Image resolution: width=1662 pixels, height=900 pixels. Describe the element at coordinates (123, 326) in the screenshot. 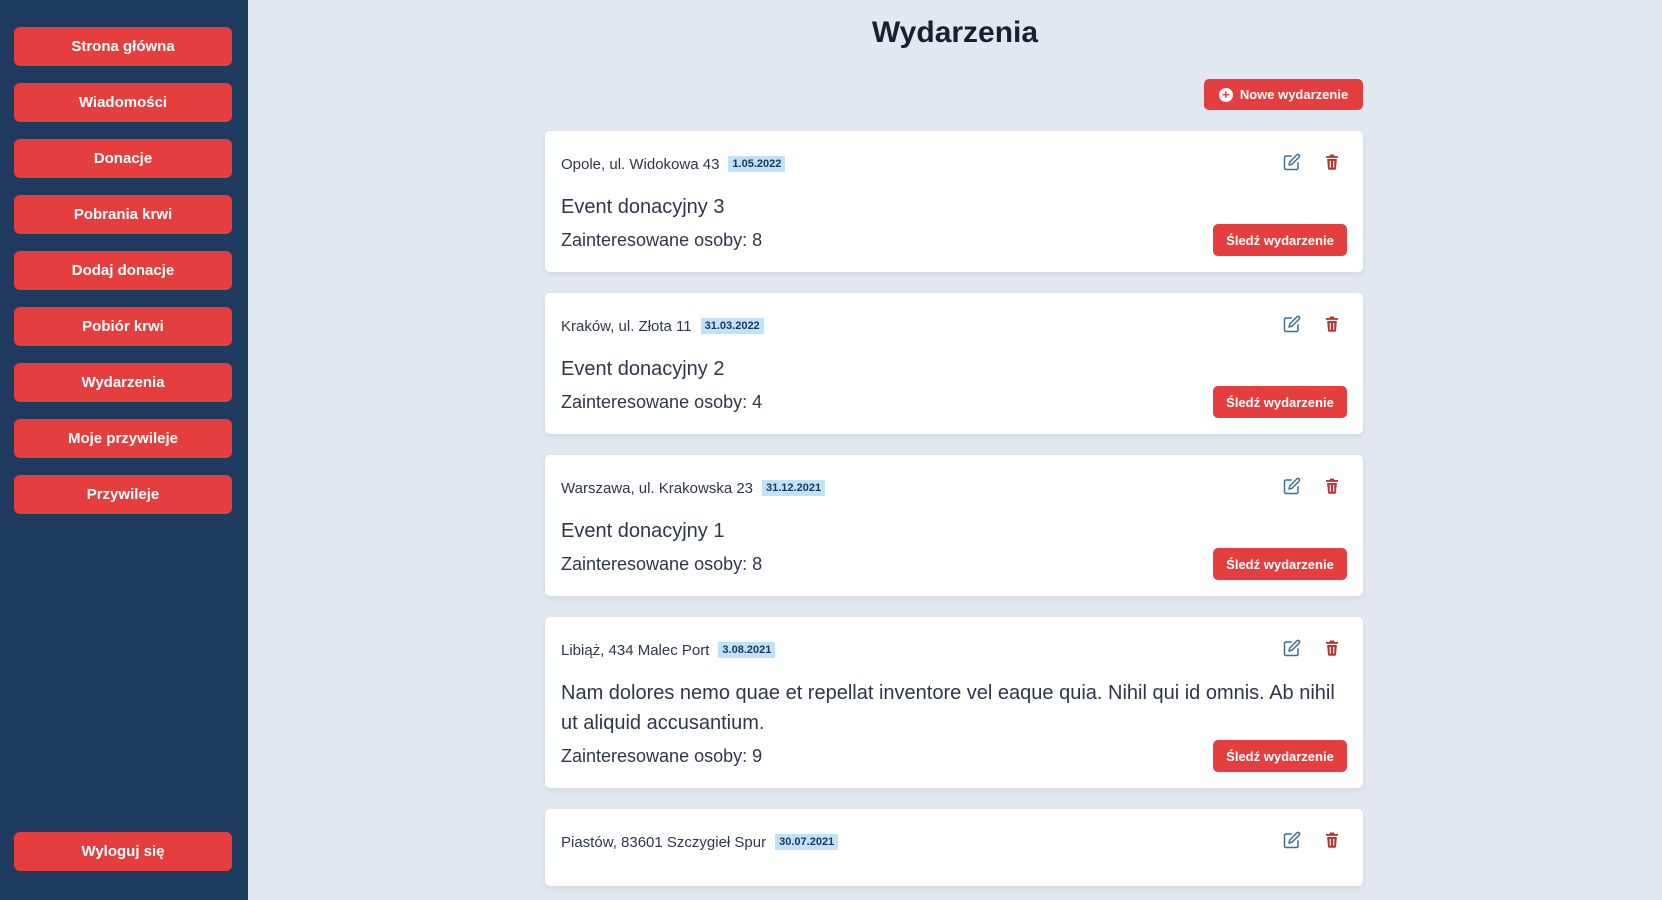

I see `nav-pobior-krwi: Pobiór krwi` at that location.